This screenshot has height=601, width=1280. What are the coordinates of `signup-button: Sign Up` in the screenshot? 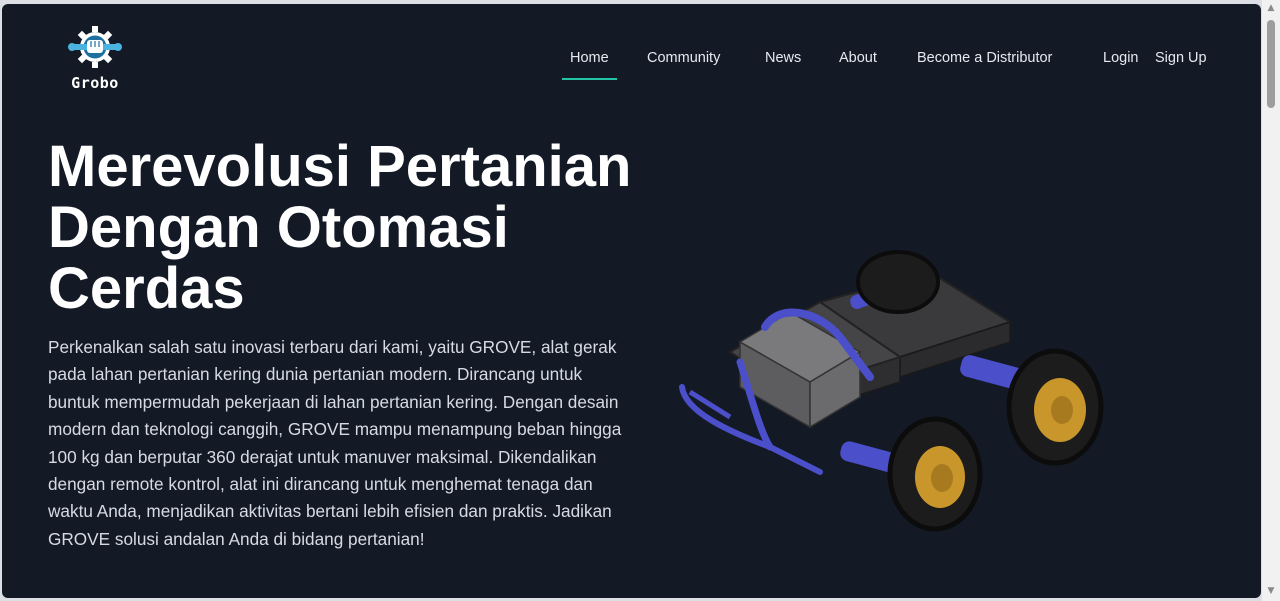 It's located at (1181, 58).